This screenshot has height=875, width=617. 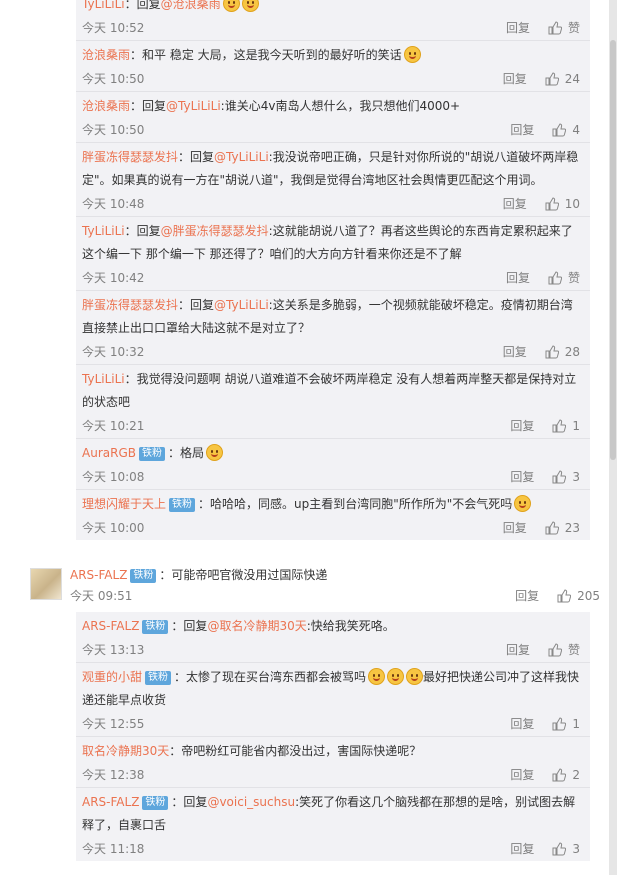 I want to click on timestamp: 13:13, so click(x=127, y=650).